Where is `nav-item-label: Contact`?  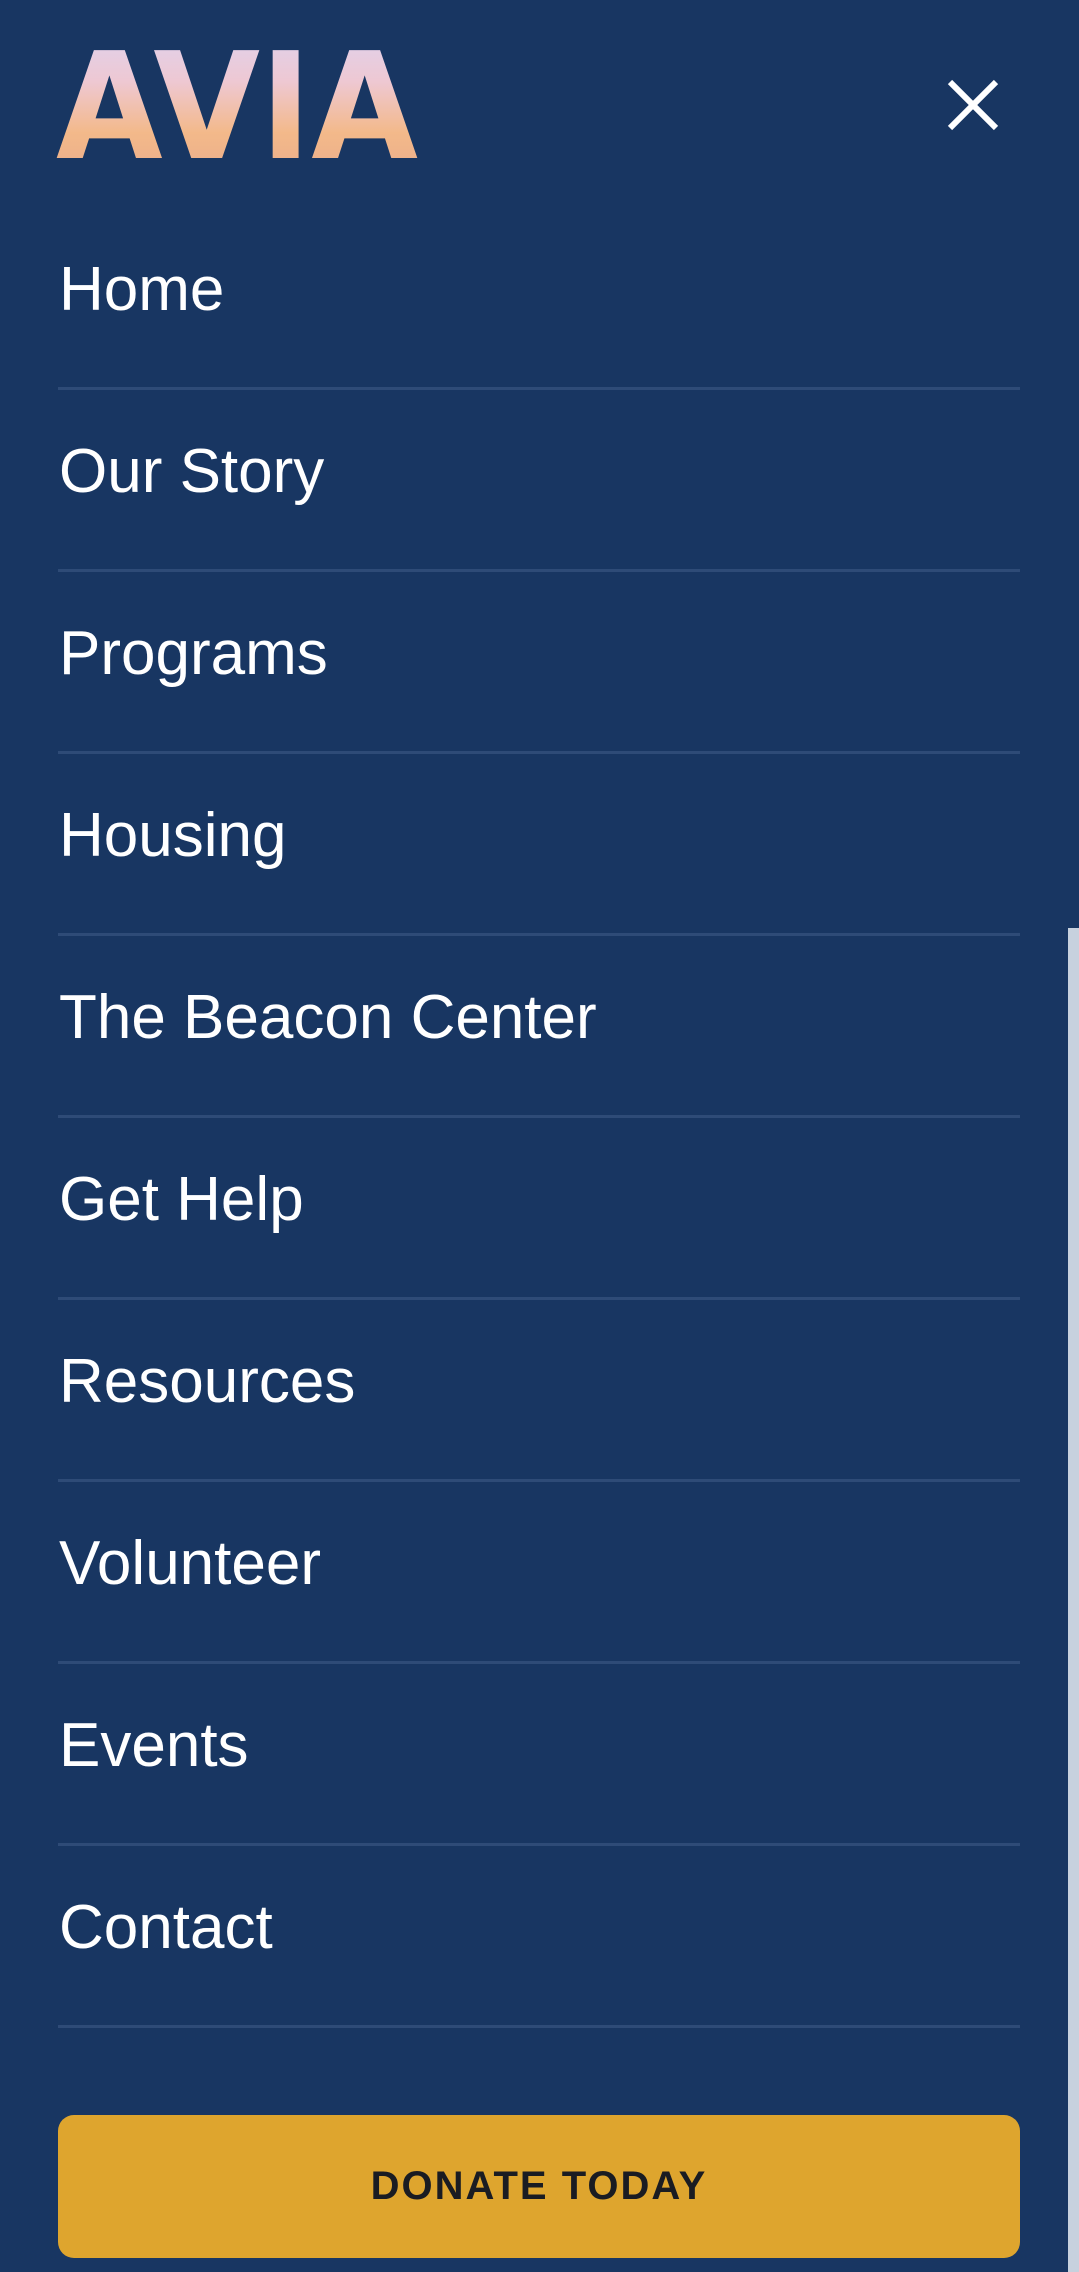 nav-item-label: Contact is located at coordinates (166, 1927).